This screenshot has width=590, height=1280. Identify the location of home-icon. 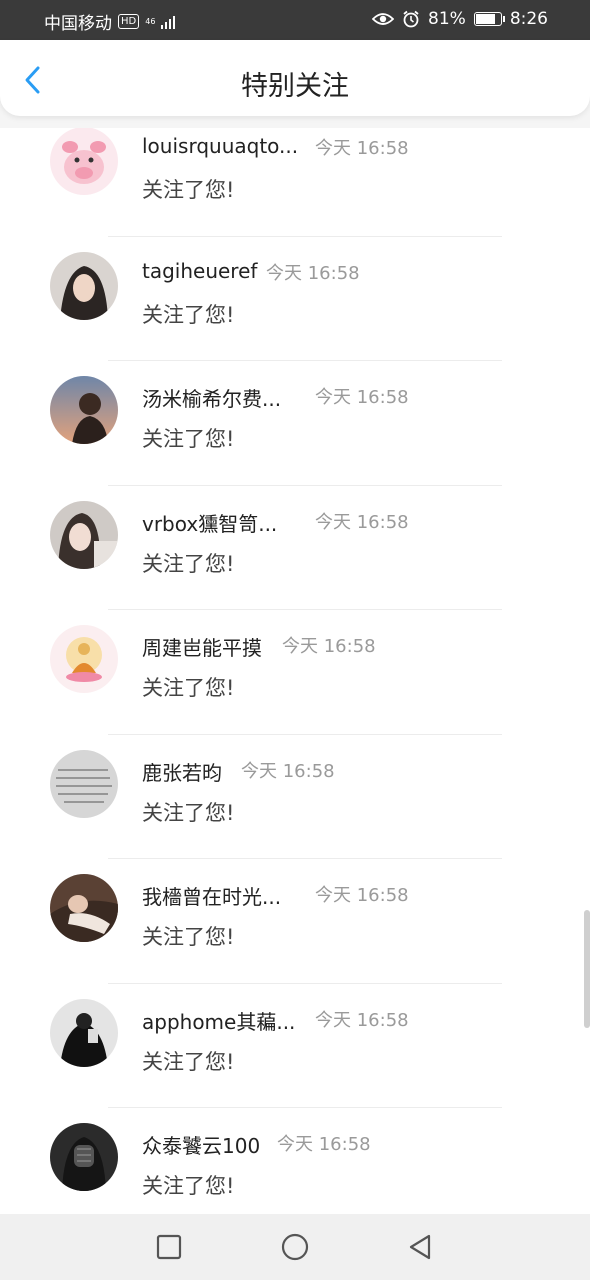
(295, 1247).